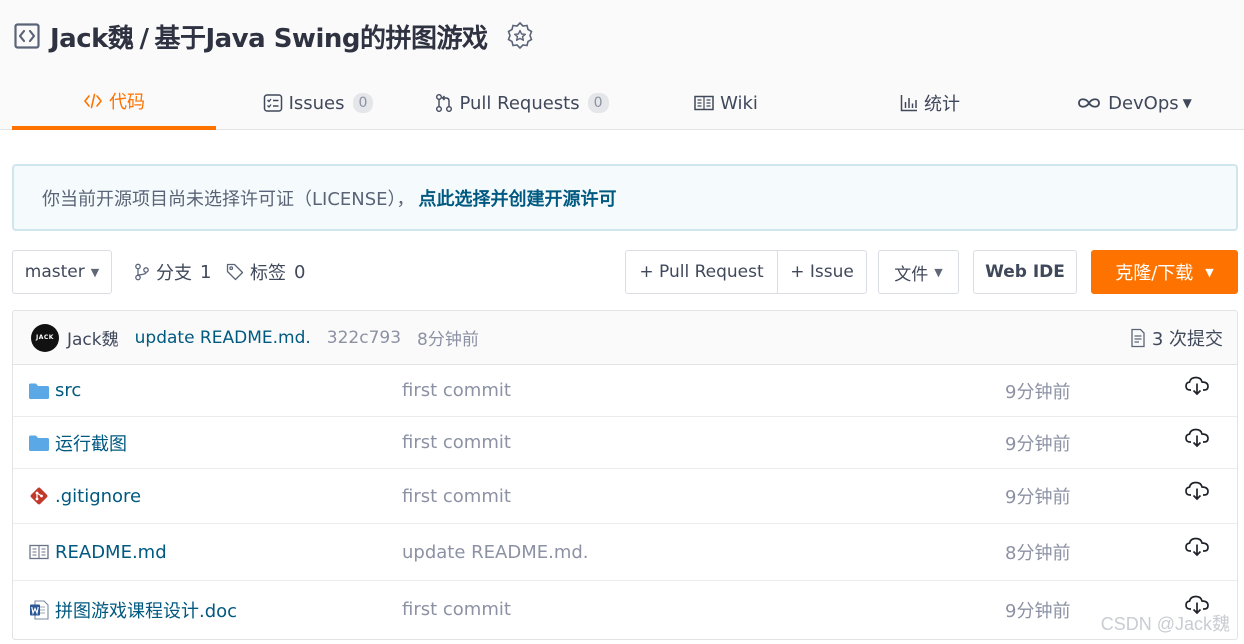  I want to click on pull-requests-count-badge: 0, so click(598, 103).